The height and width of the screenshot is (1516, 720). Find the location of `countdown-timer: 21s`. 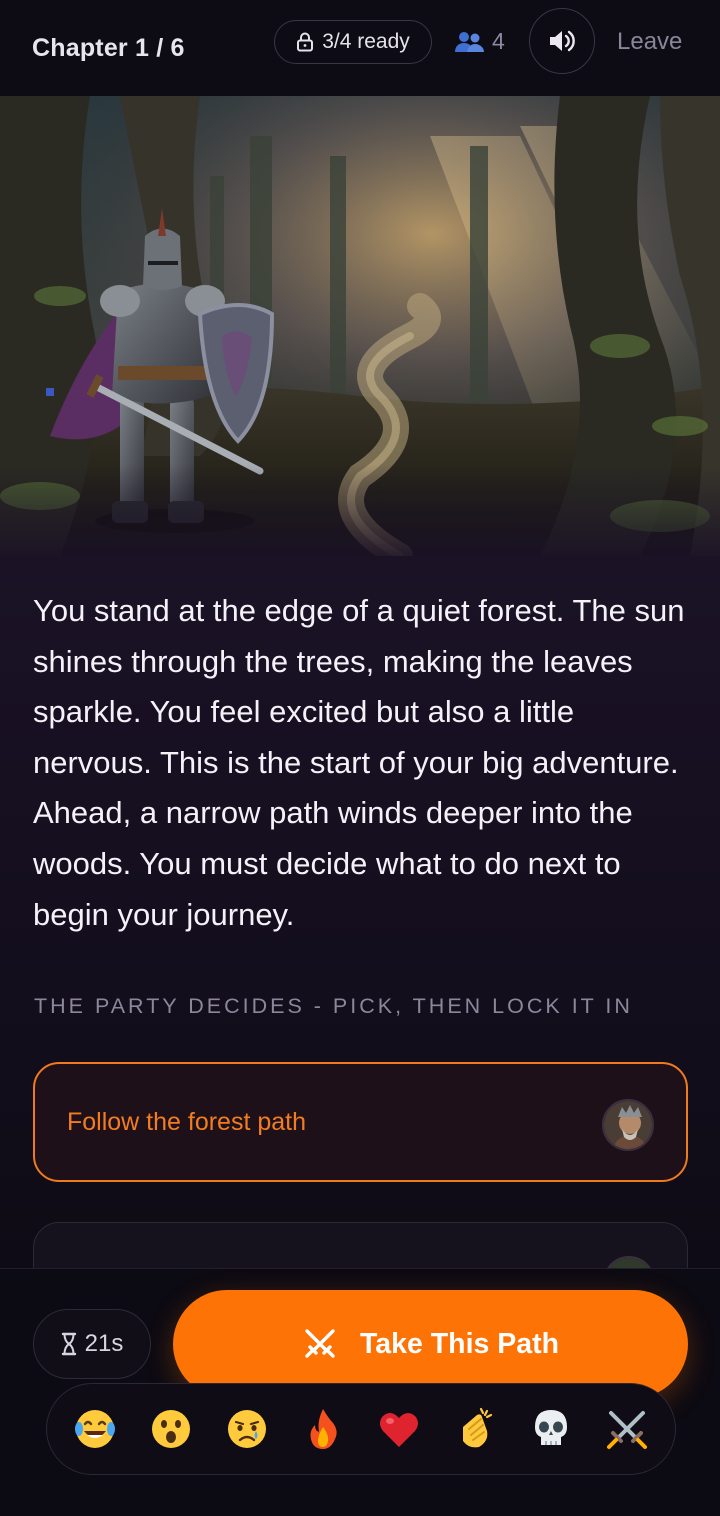

countdown-timer: 21s is located at coordinates (92, 1344).